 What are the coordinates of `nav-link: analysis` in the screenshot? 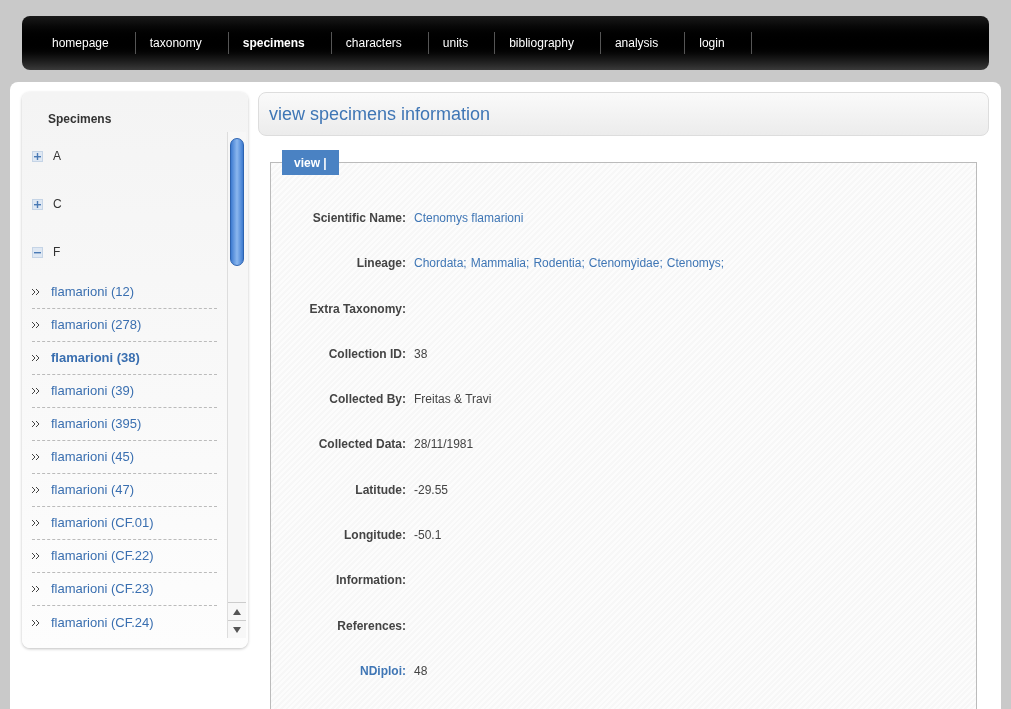 It's located at (643, 43).